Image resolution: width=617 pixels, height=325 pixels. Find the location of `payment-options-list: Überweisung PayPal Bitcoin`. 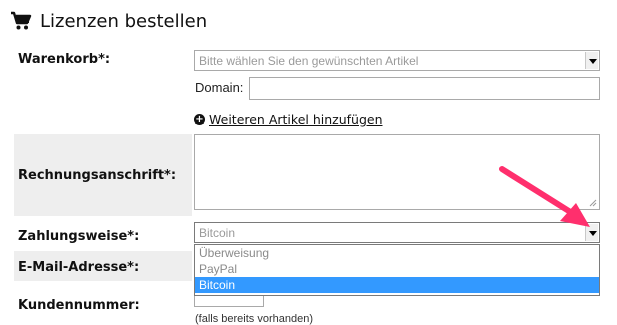

payment-options-list: Überweisung PayPal Bitcoin is located at coordinates (397, 270).